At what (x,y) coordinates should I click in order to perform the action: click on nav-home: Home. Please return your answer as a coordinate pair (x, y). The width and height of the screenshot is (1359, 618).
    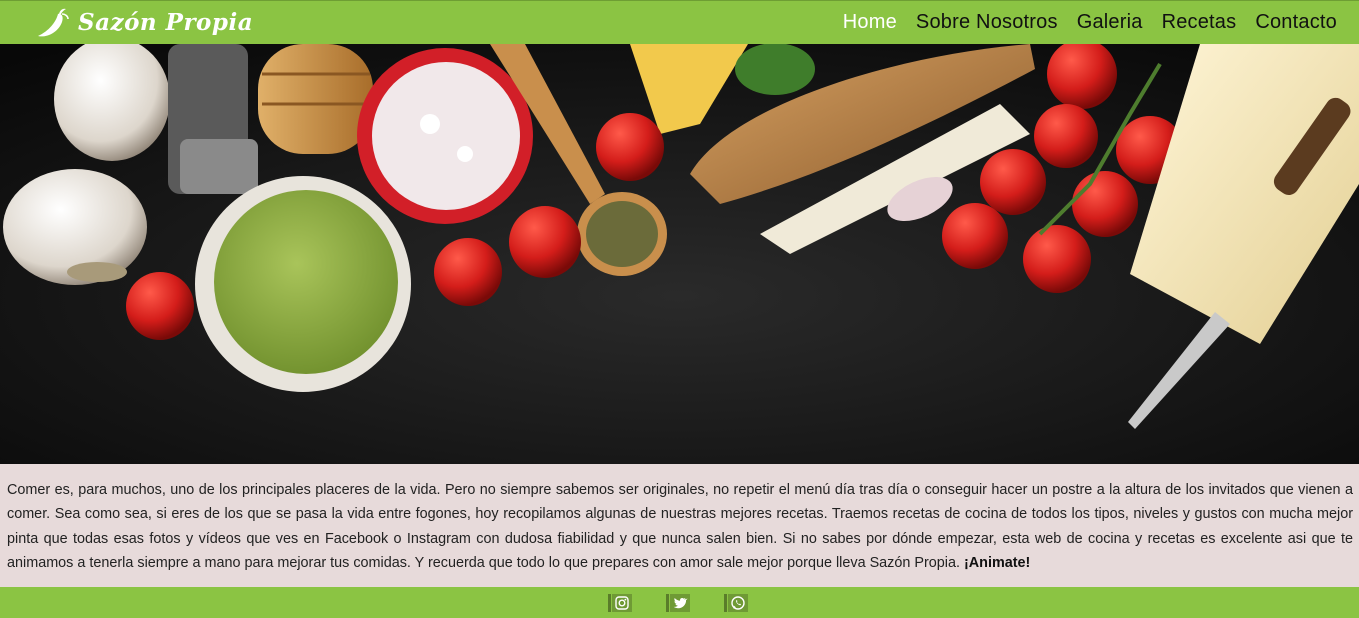
    Looking at the image, I should click on (870, 22).